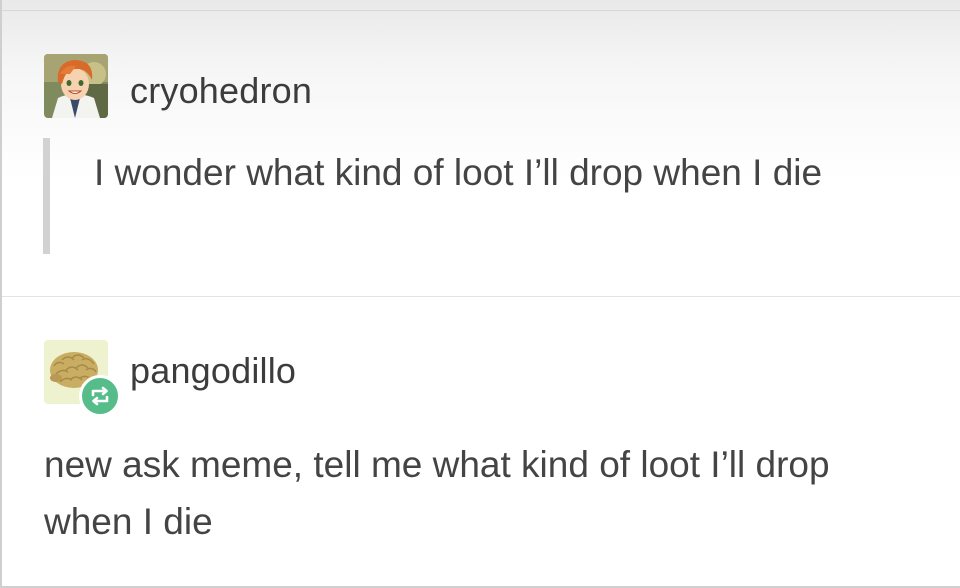  I want to click on reblog-icon, so click(100, 396).